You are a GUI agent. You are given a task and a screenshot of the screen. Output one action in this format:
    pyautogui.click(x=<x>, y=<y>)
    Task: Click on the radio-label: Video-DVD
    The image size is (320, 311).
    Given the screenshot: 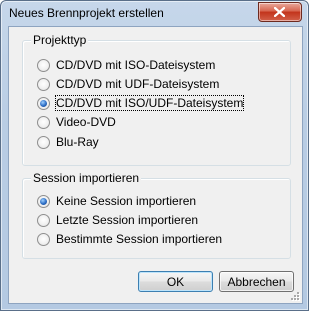 What is the action you would take?
    pyautogui.click(x=86, y=122)
    